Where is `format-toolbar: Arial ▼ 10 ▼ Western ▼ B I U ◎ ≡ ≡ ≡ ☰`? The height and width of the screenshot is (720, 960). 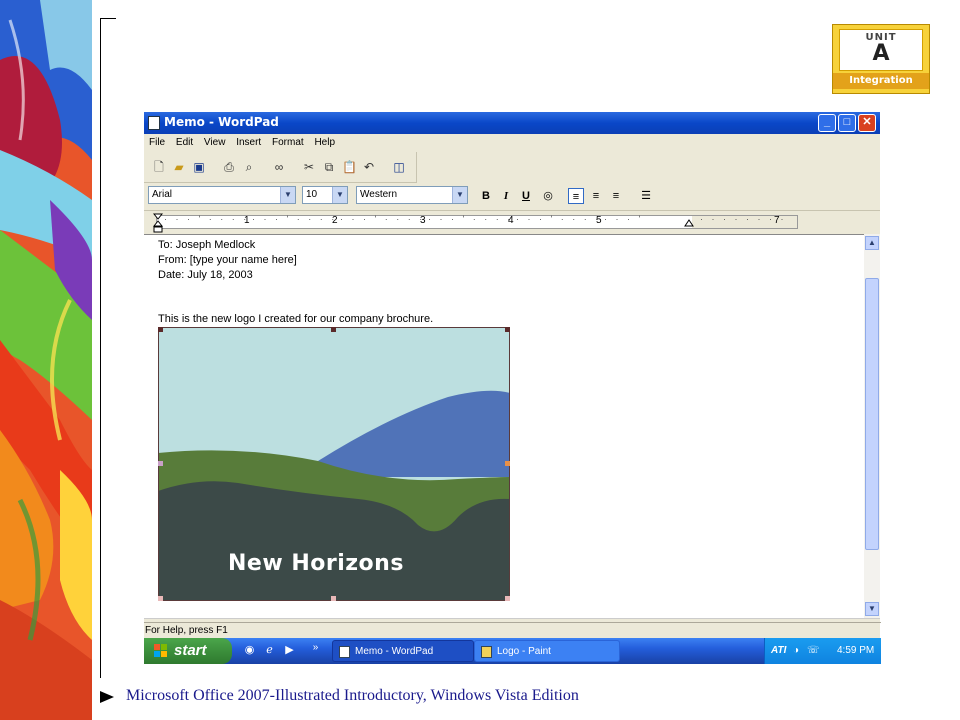 format-toolbar: Arial ▼ 10 ▼ Western ▼ B I U ◎ ≡ ≡ ≡ ☰ is located at coordinates (405, 196).